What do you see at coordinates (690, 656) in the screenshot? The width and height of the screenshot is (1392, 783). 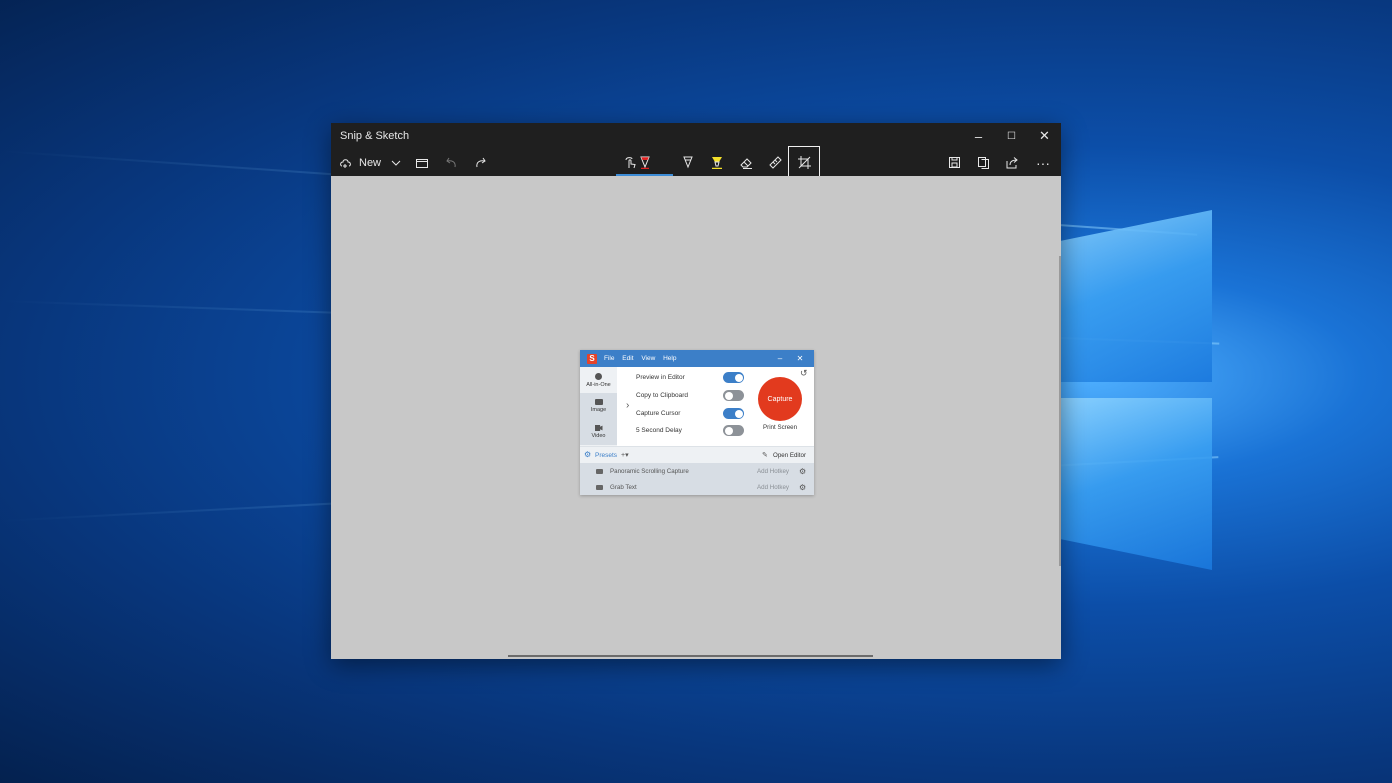 I see `horizontal-scrollbar` at bounding box center [690, 656].